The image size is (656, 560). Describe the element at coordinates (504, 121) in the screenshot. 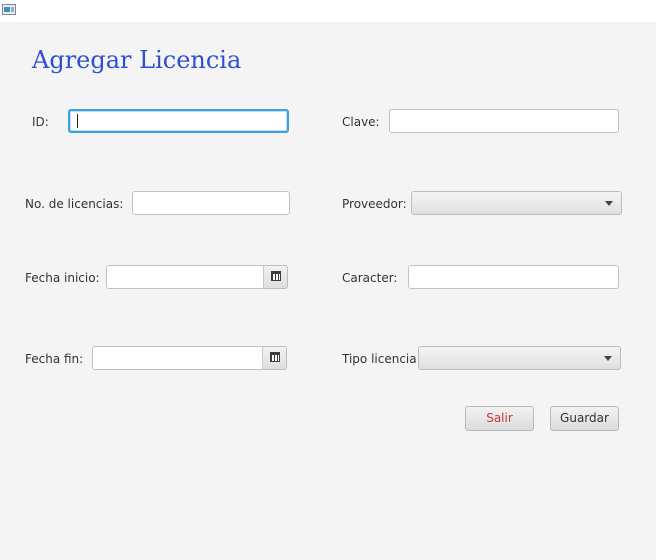

I see `clave-input` at that location.